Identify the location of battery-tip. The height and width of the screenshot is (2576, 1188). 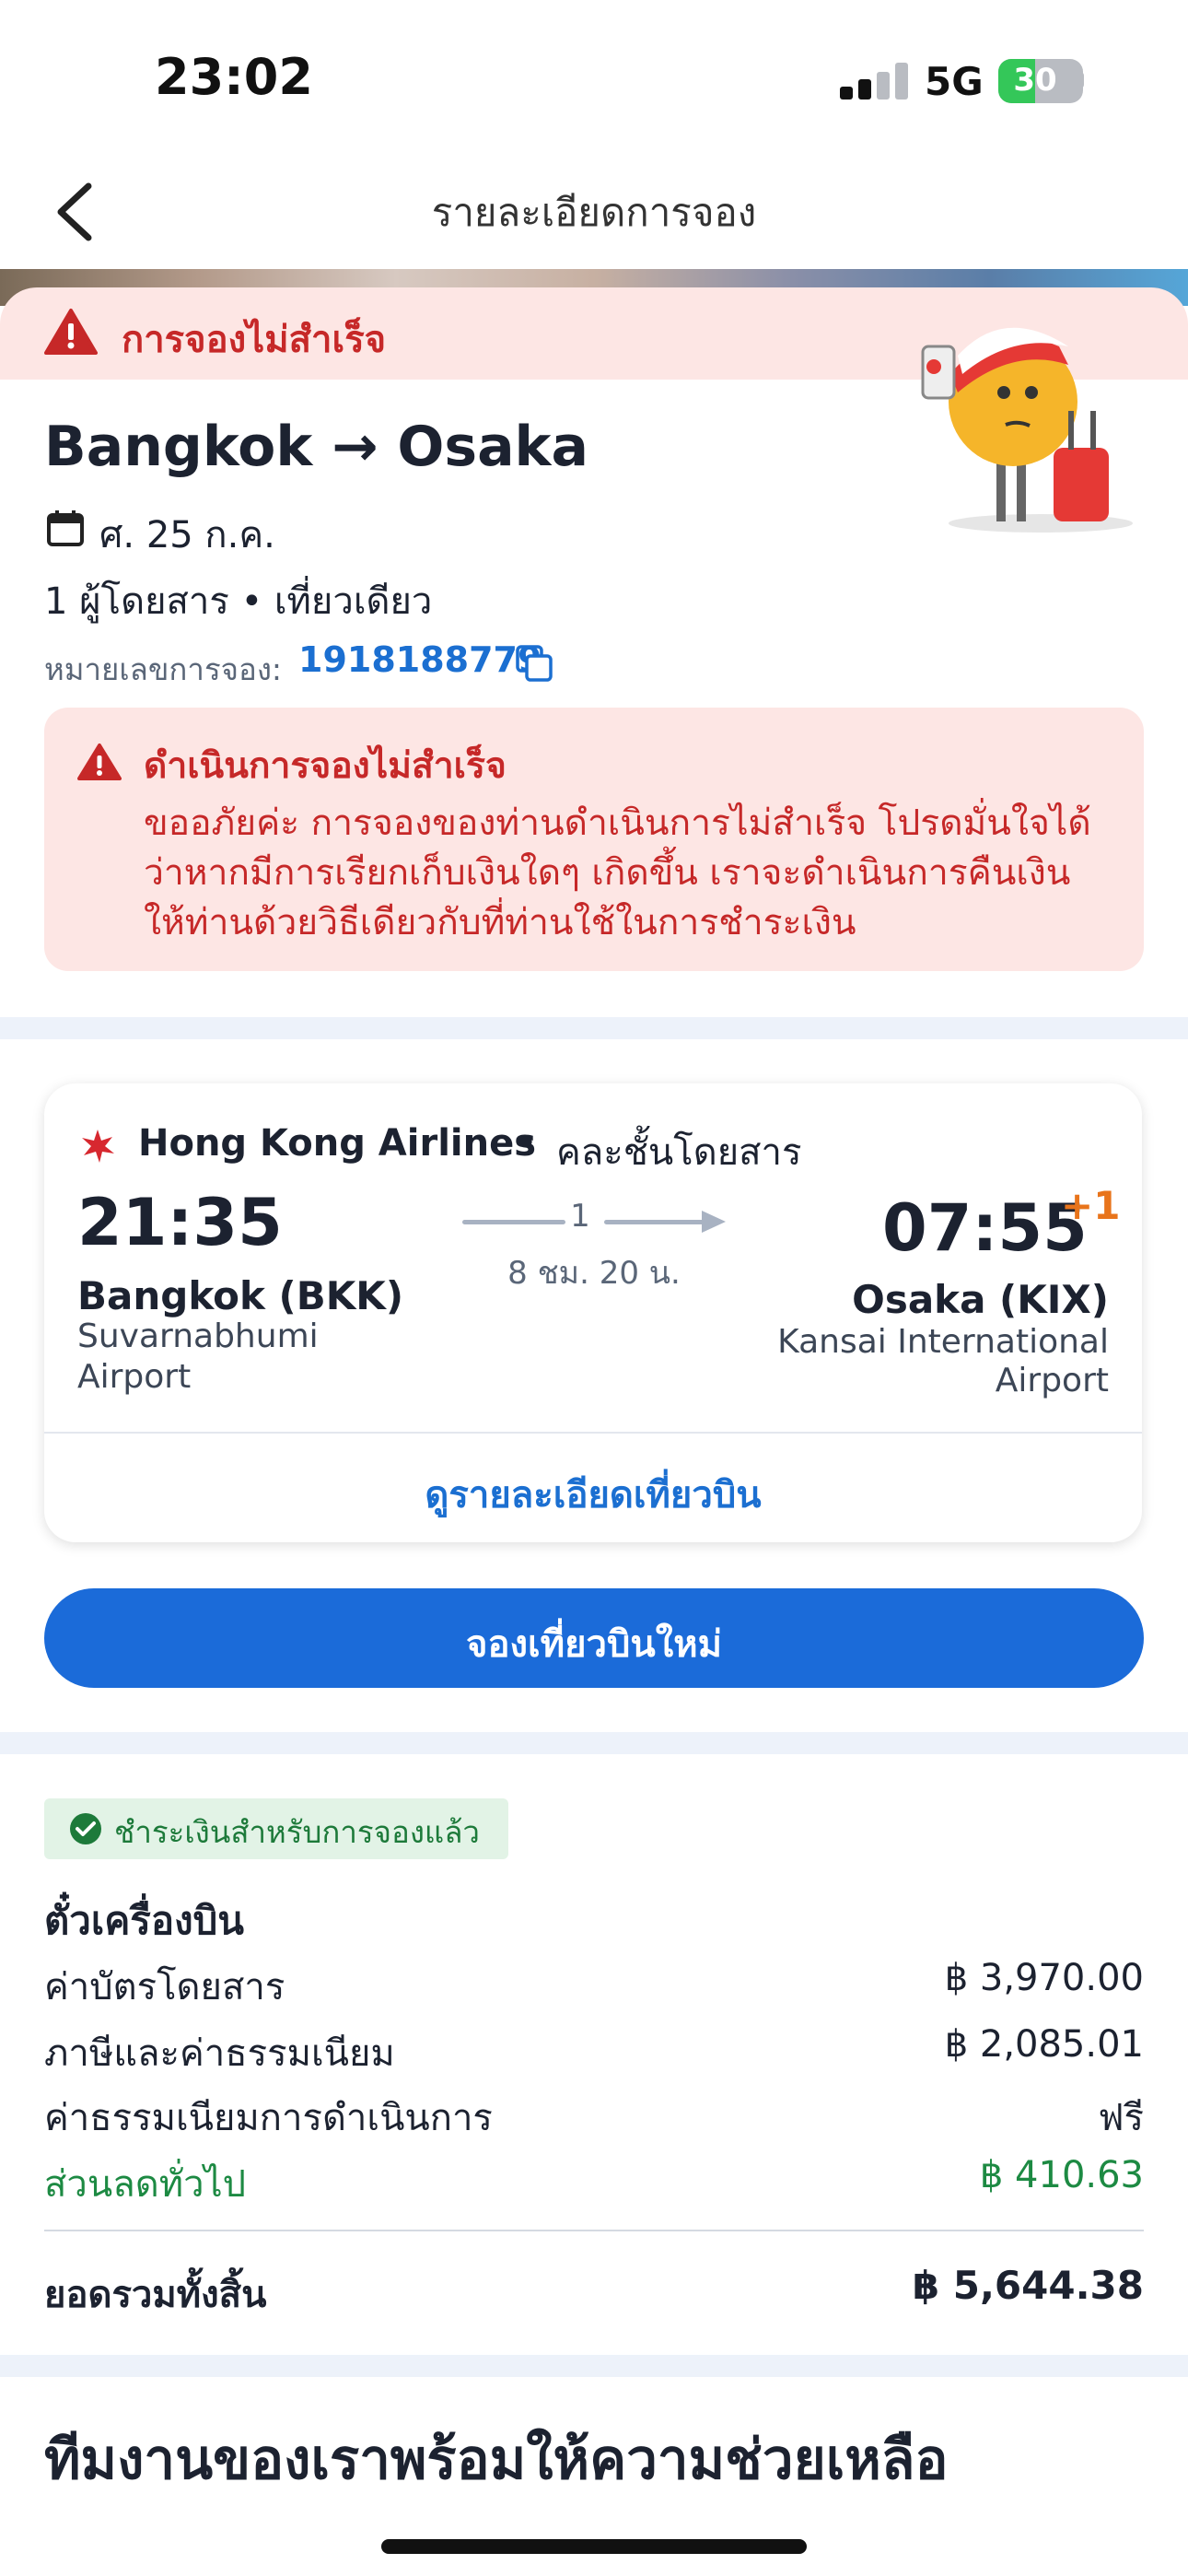
(1080, 80).